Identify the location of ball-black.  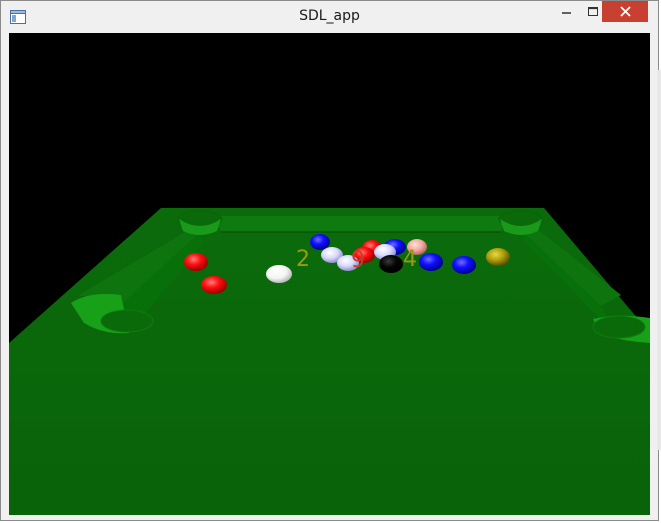
(391, 264).